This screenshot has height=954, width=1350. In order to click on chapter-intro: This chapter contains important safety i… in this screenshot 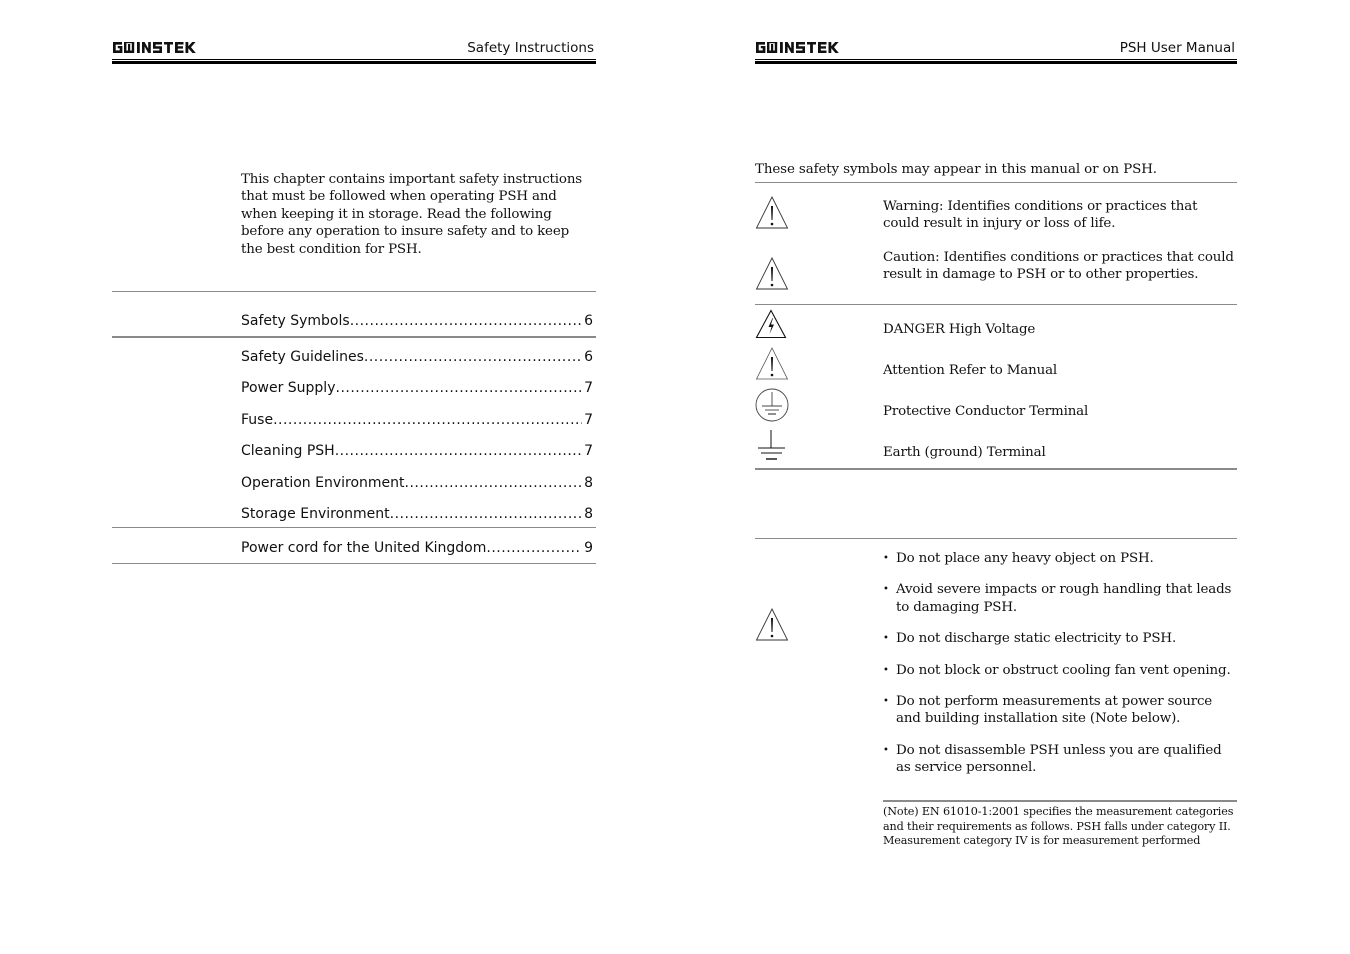, I will do `click(412, 214)`.